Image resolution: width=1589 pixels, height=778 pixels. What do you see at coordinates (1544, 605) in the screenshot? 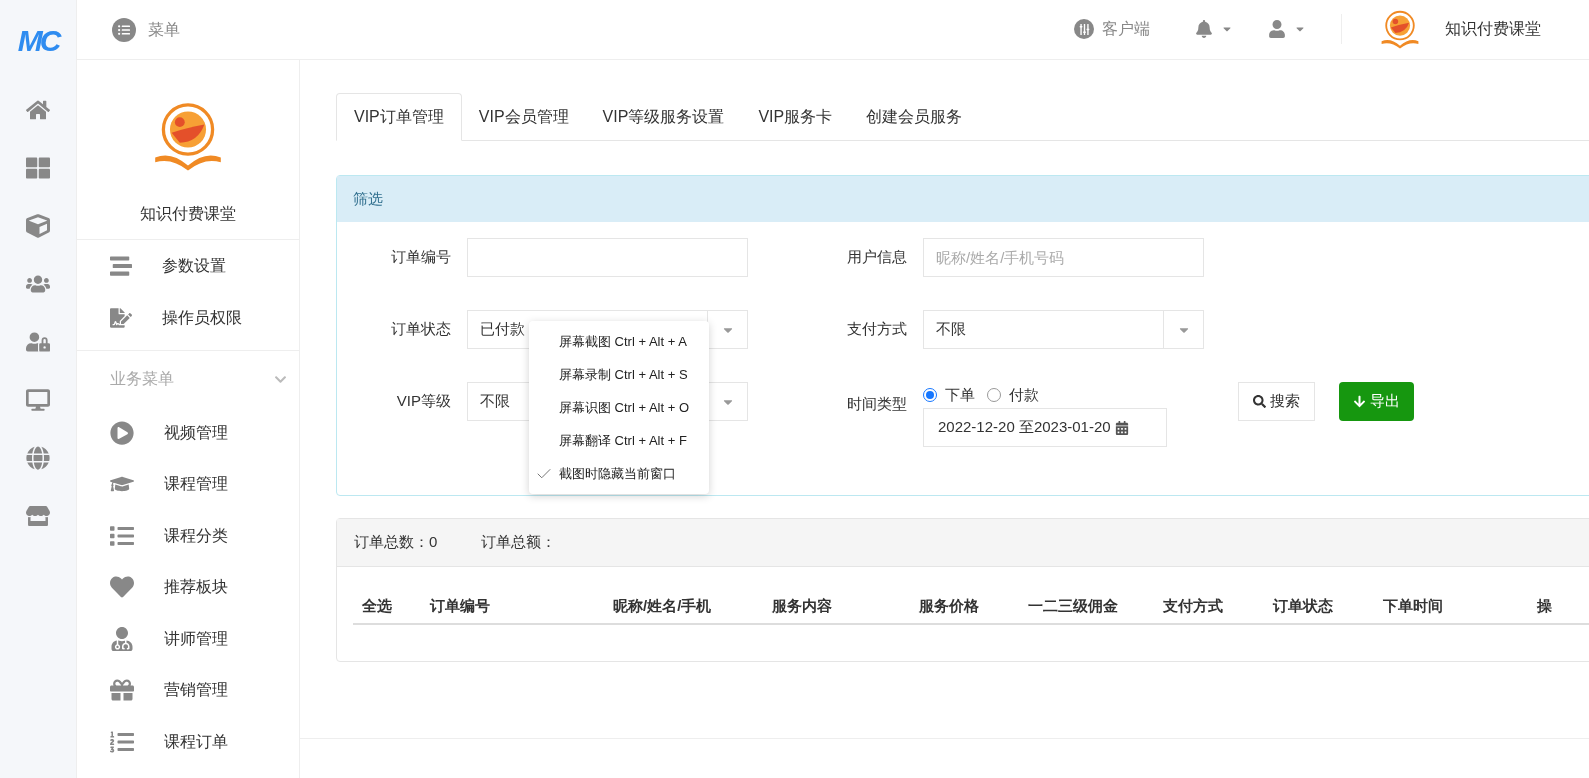
I see `column-header: 操` at bounding box center [1544, 605].